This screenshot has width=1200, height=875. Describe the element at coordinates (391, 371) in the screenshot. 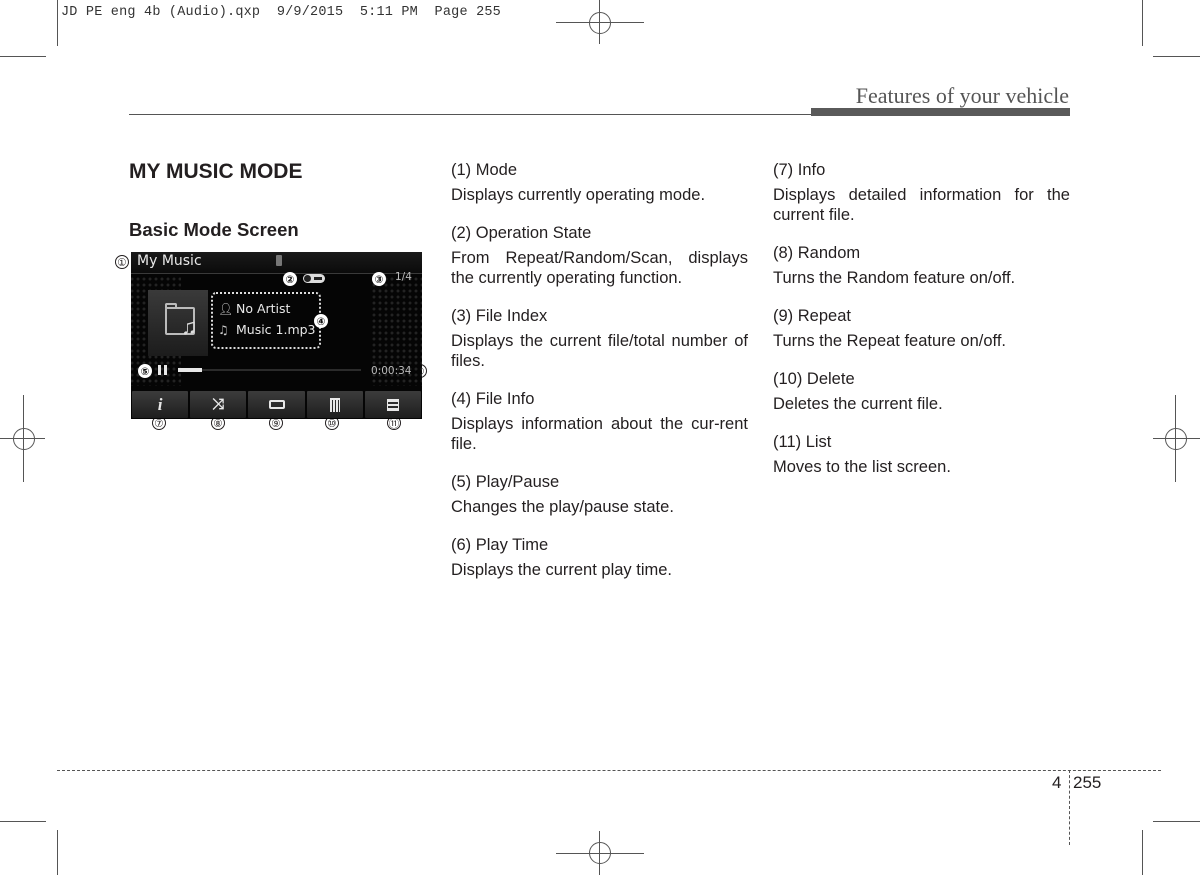

I see `play-time: 0:00:34` at that location.